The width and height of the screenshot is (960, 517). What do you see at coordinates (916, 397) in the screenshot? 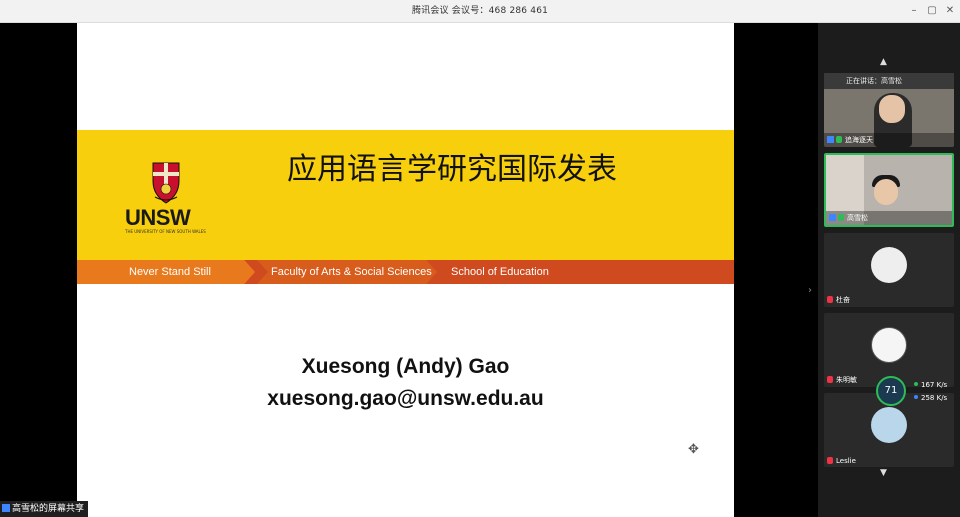
I see `download-icon` at bounding box center [916, 397].